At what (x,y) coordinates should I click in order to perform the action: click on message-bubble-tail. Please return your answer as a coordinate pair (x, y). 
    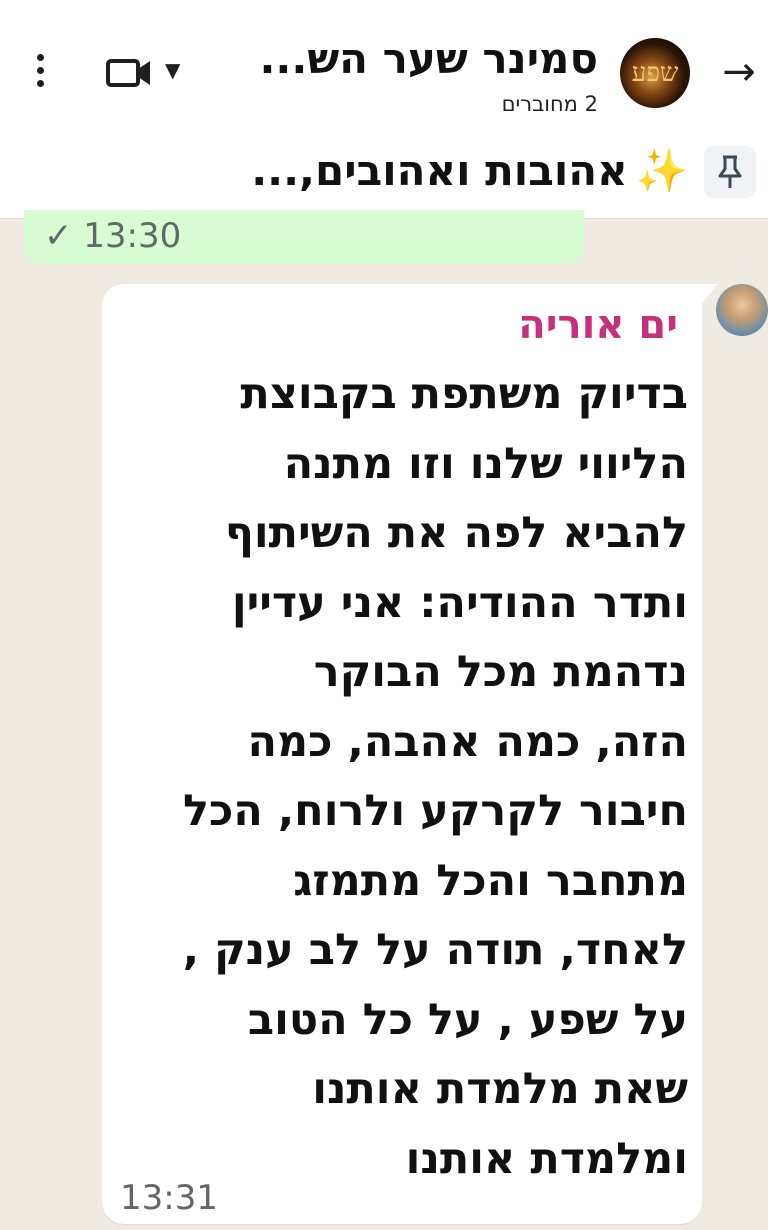
    Looking at the image, I should click on (709, 295).